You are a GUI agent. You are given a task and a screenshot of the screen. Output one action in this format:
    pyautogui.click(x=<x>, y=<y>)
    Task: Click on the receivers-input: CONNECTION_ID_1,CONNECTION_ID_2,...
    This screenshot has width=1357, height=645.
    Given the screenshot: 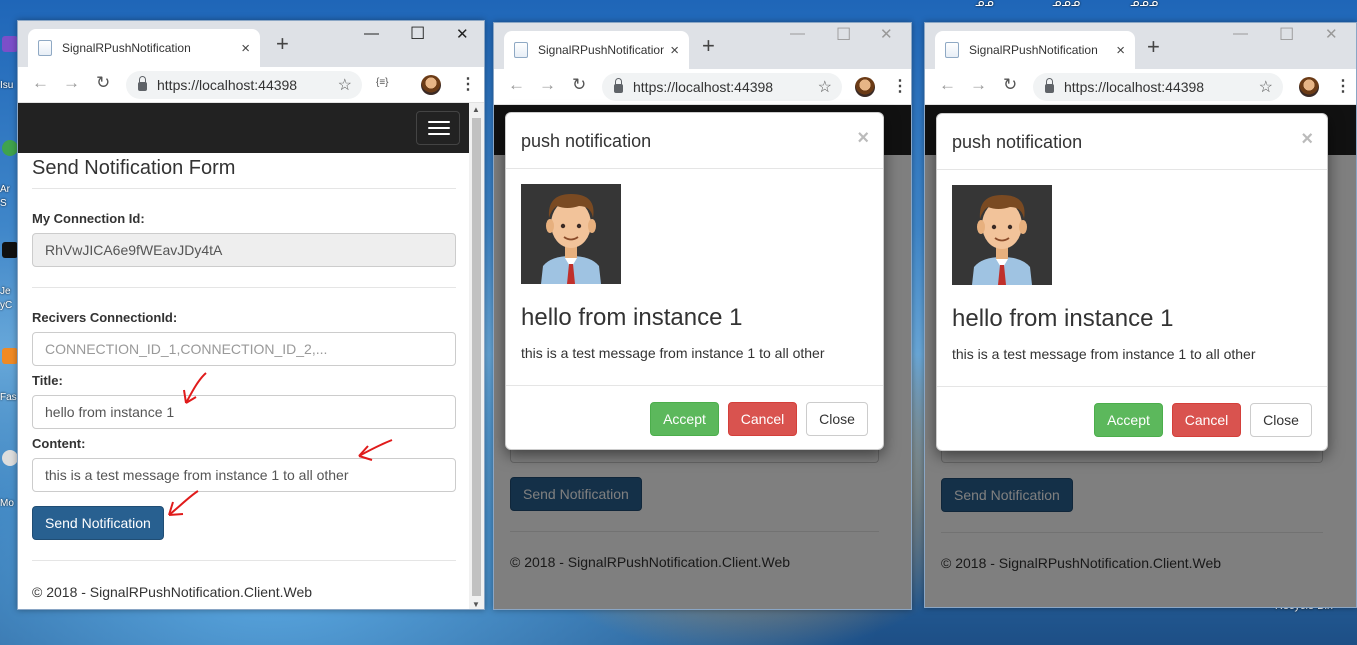 What is the action you would take?
    pyautogui.click(x=244, y=349)
    